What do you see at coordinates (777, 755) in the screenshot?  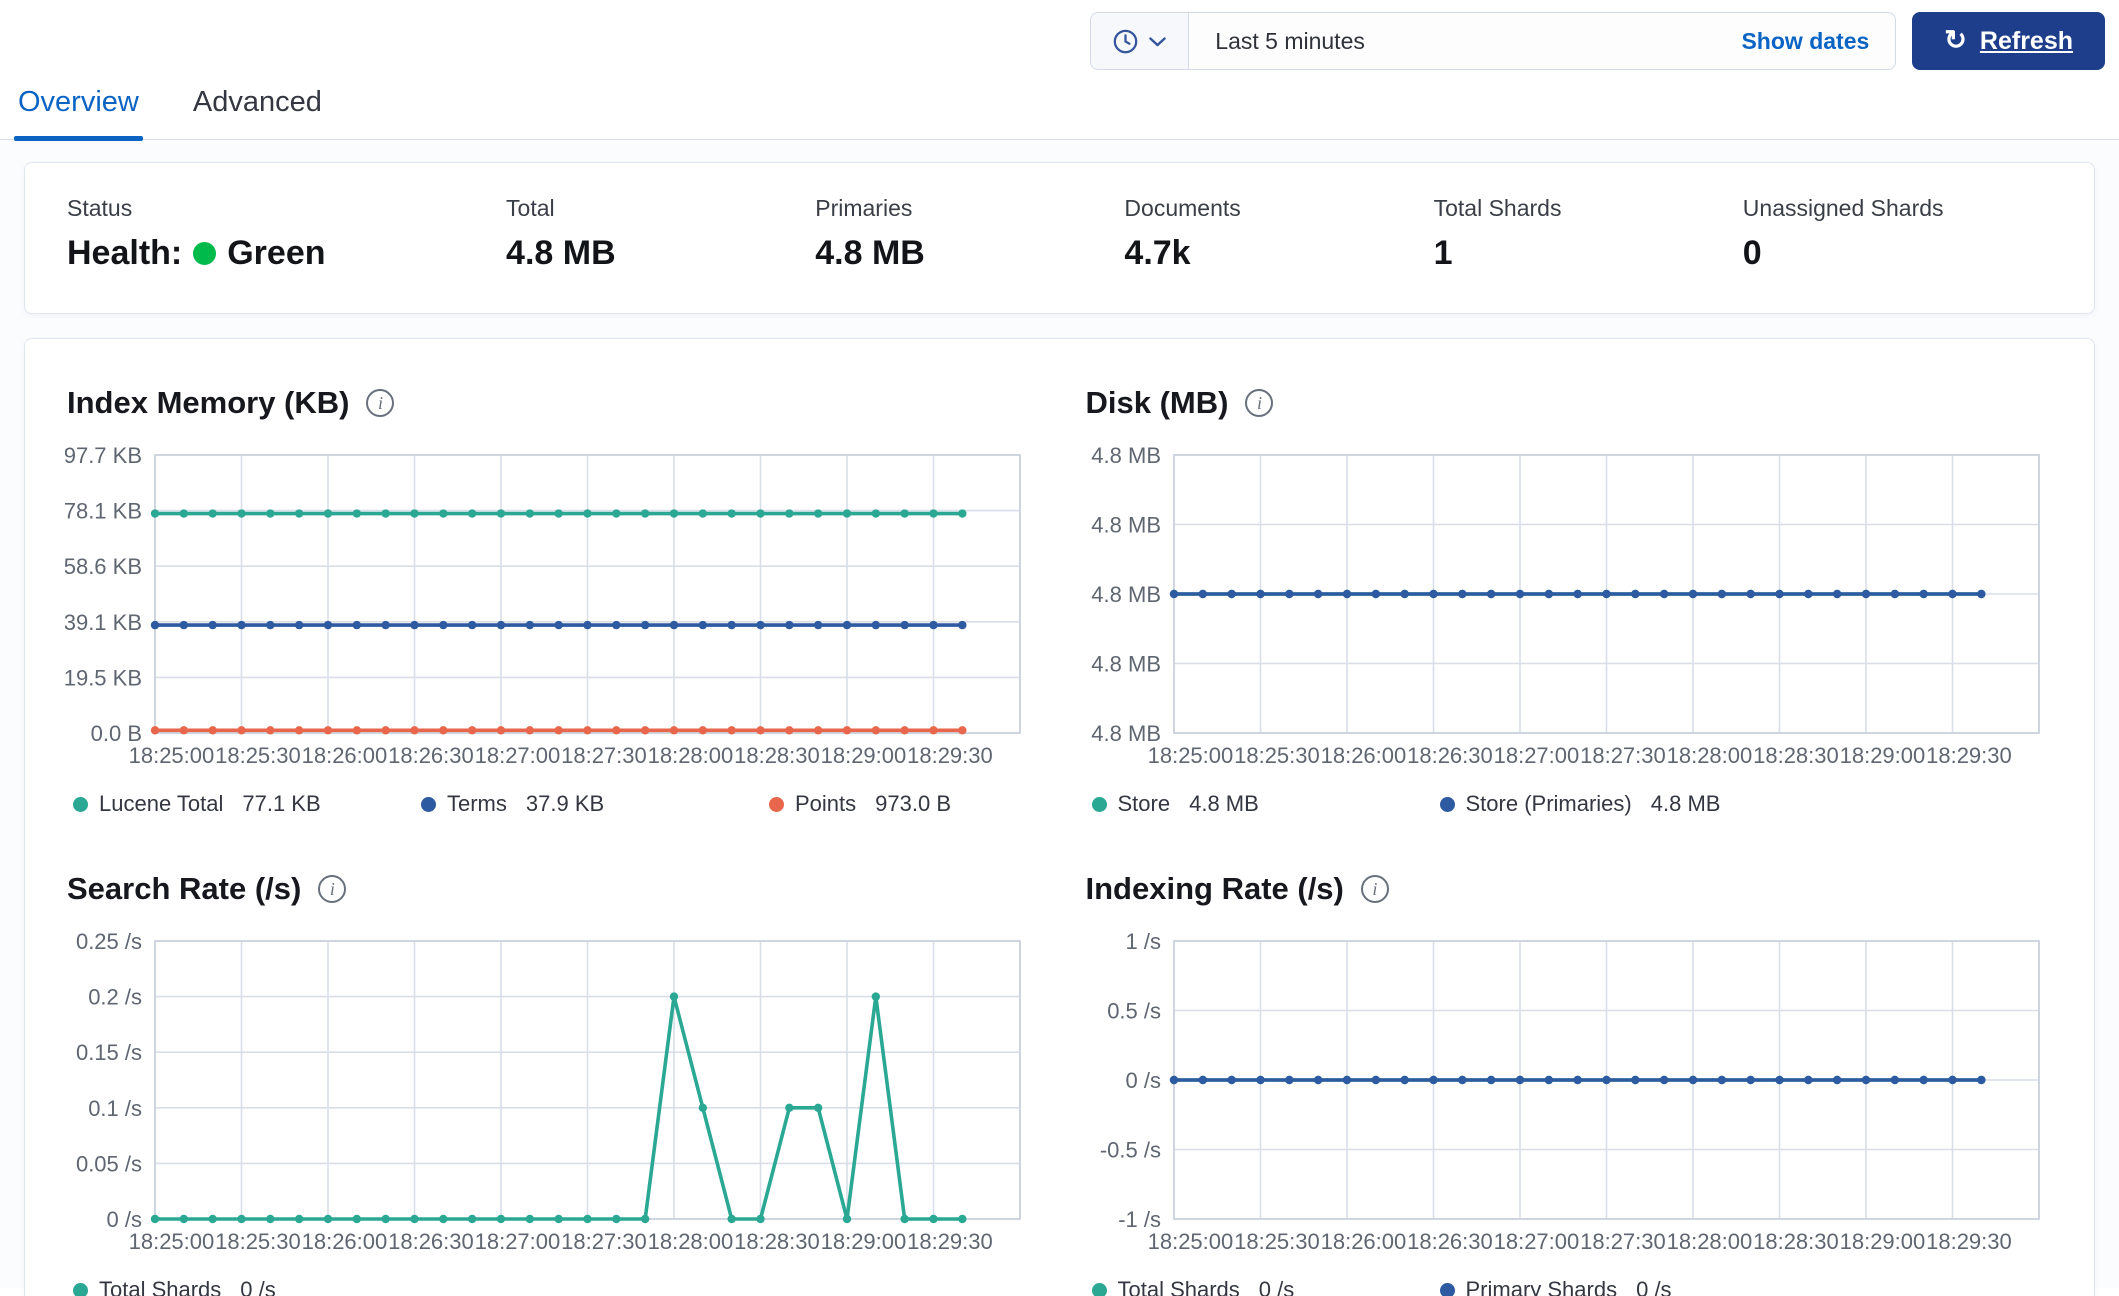 I see `svg-text: 18:28:30` at bounding box center [777, 755].